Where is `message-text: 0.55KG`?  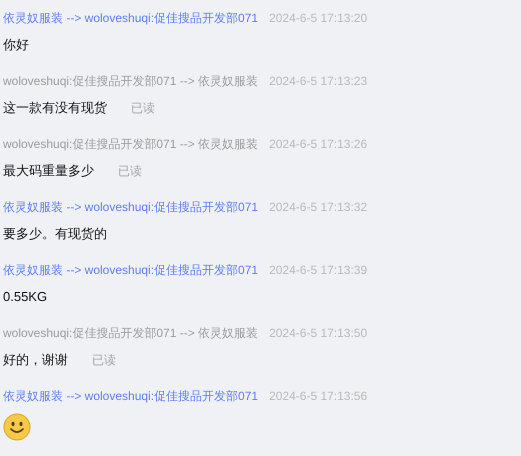 message-text: 0.55KG is located at coordinates (25, 297).